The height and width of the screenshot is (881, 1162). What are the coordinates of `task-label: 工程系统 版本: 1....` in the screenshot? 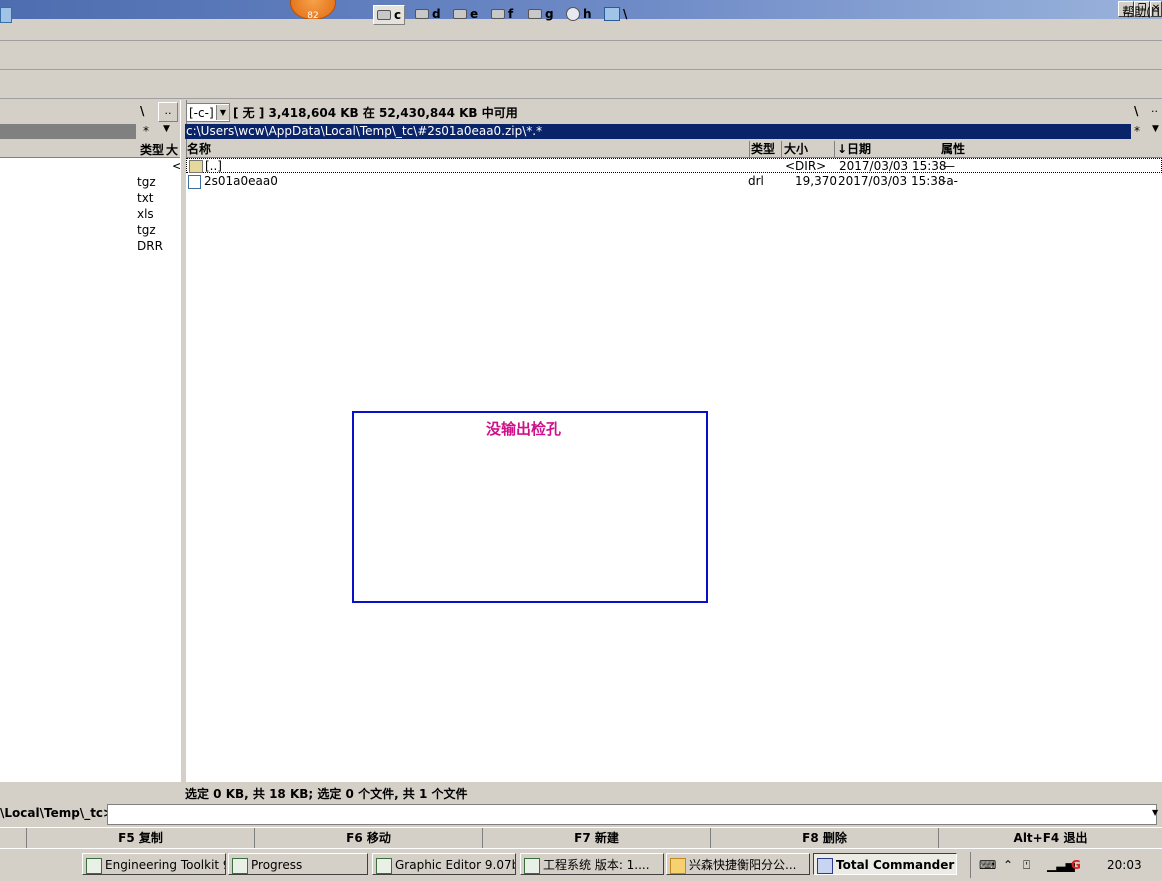 It's located at (596, 865).